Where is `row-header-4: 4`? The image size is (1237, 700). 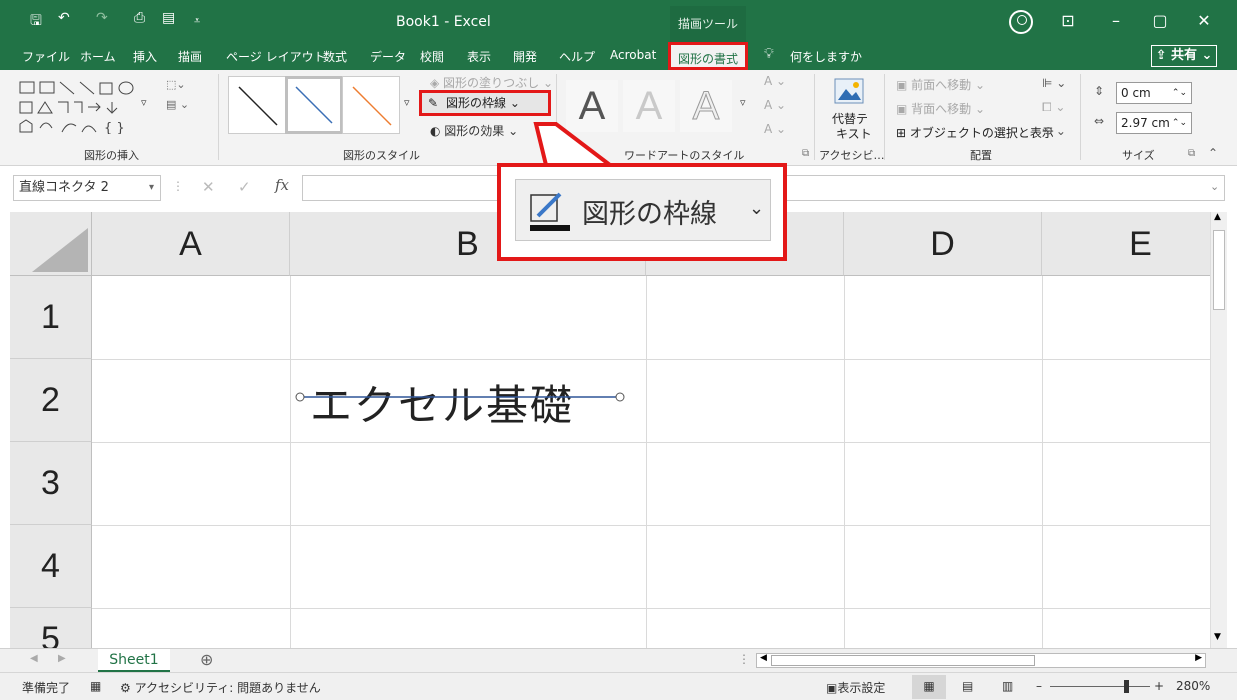
row-header-4: 4 is located at coordinates (51, 566).